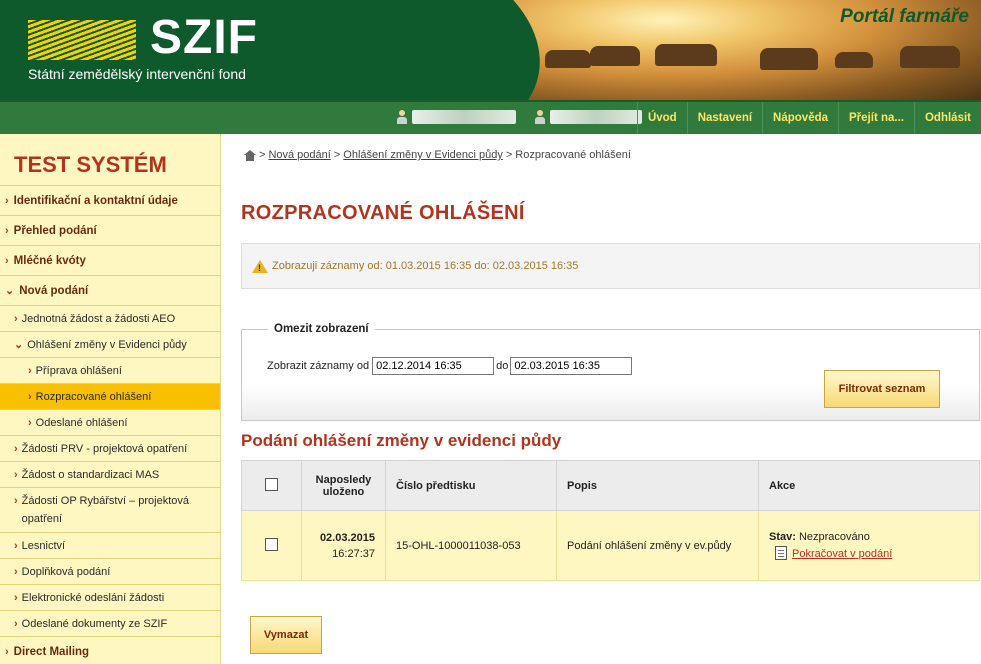 The width and height of the screenshot is (981, 664). Describe the element at coordinates (110, 650) in the screenshot. I see `sidebar-item-direct-mailing: › Direct Mailing` at that location.